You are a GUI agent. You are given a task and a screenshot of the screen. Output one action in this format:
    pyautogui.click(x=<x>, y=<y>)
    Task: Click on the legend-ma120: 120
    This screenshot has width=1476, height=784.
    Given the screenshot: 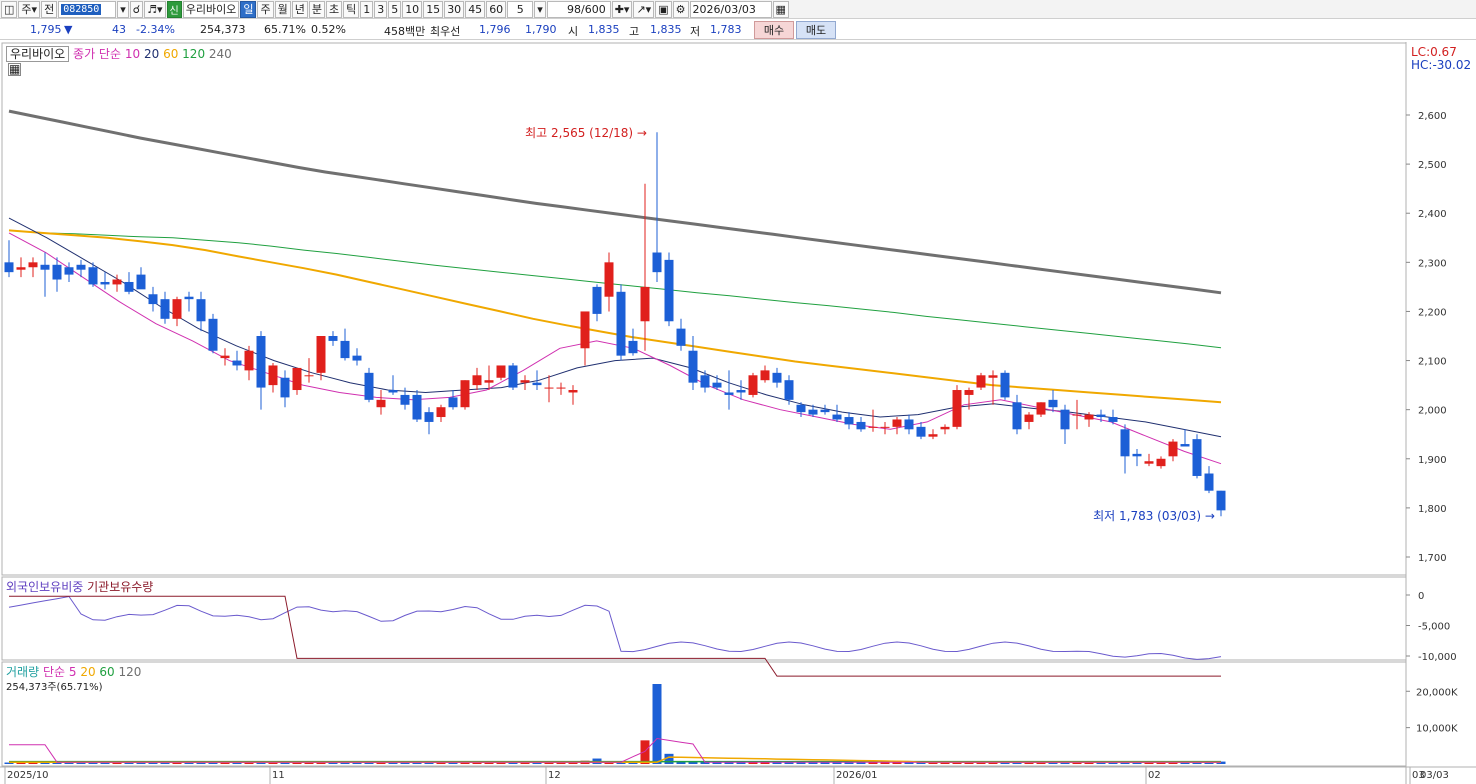 What is the action you would take?
    pyautogui.click(x=193, y=54)
    